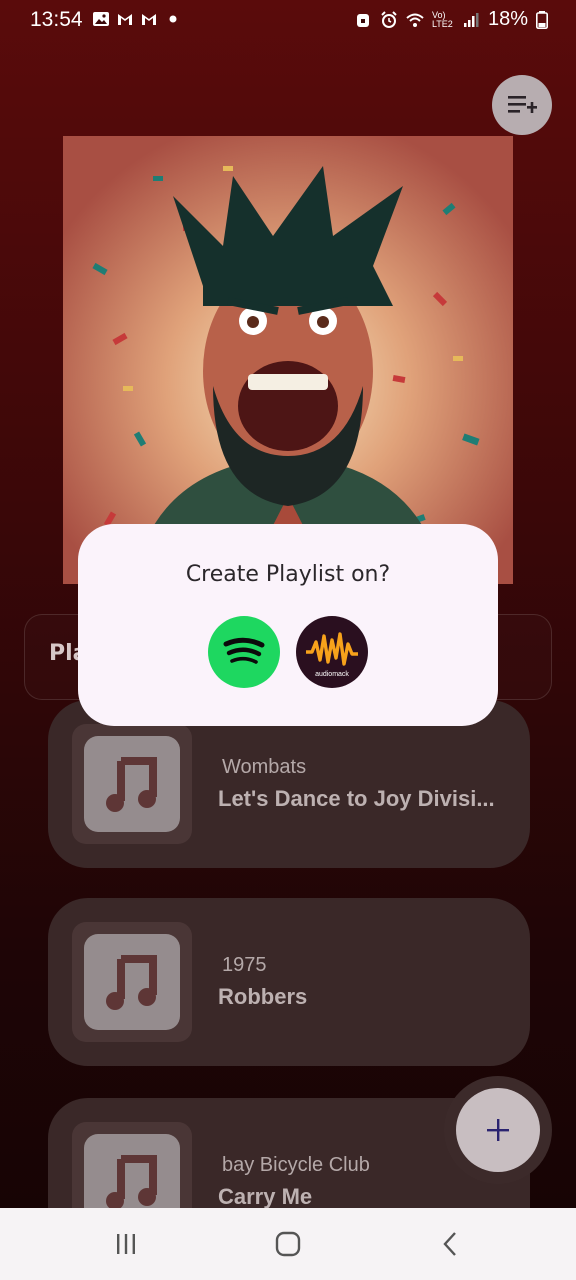 The width and height of the screenshot is (576, 1280). Describe the element at coordinates (244, 965) in the screenshot. I see `track-artist: 1975` at that location.